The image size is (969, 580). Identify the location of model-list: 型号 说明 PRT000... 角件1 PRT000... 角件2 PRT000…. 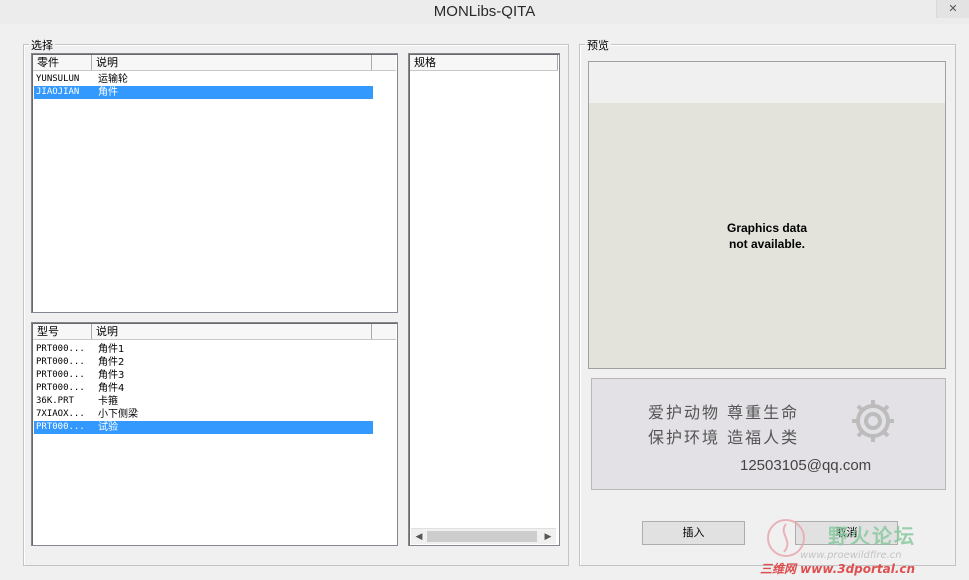
(214, 434).